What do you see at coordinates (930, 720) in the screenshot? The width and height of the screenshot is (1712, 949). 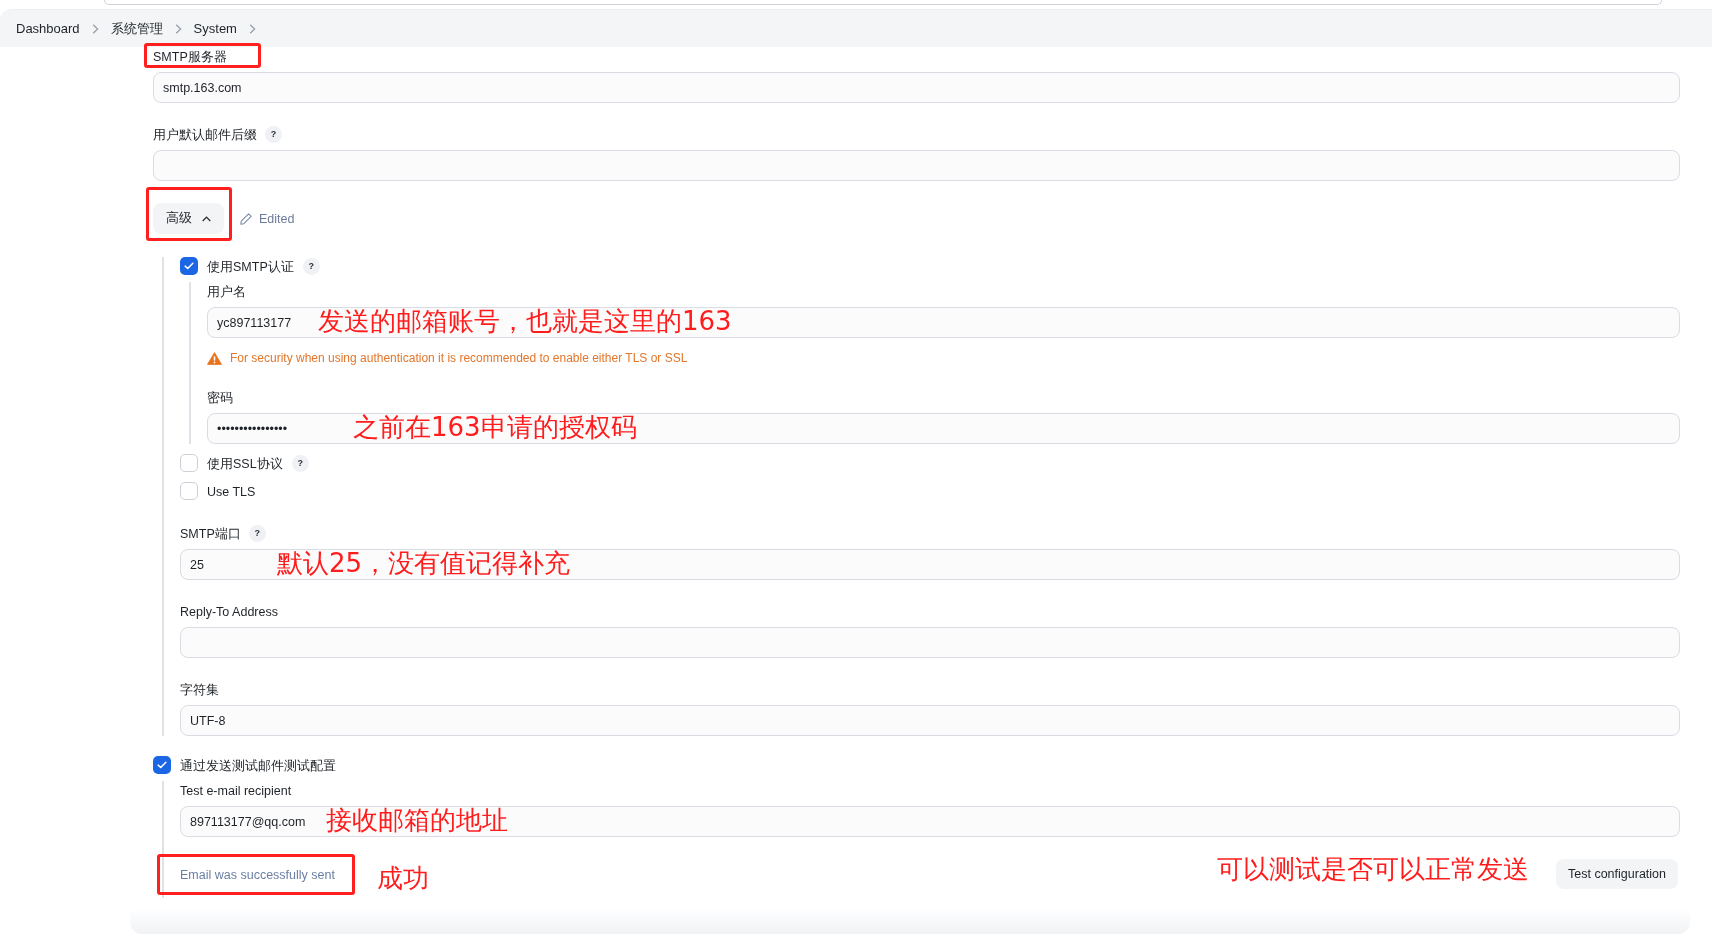 I see `text-field: UTF-8` at bounding box center [930, 720].